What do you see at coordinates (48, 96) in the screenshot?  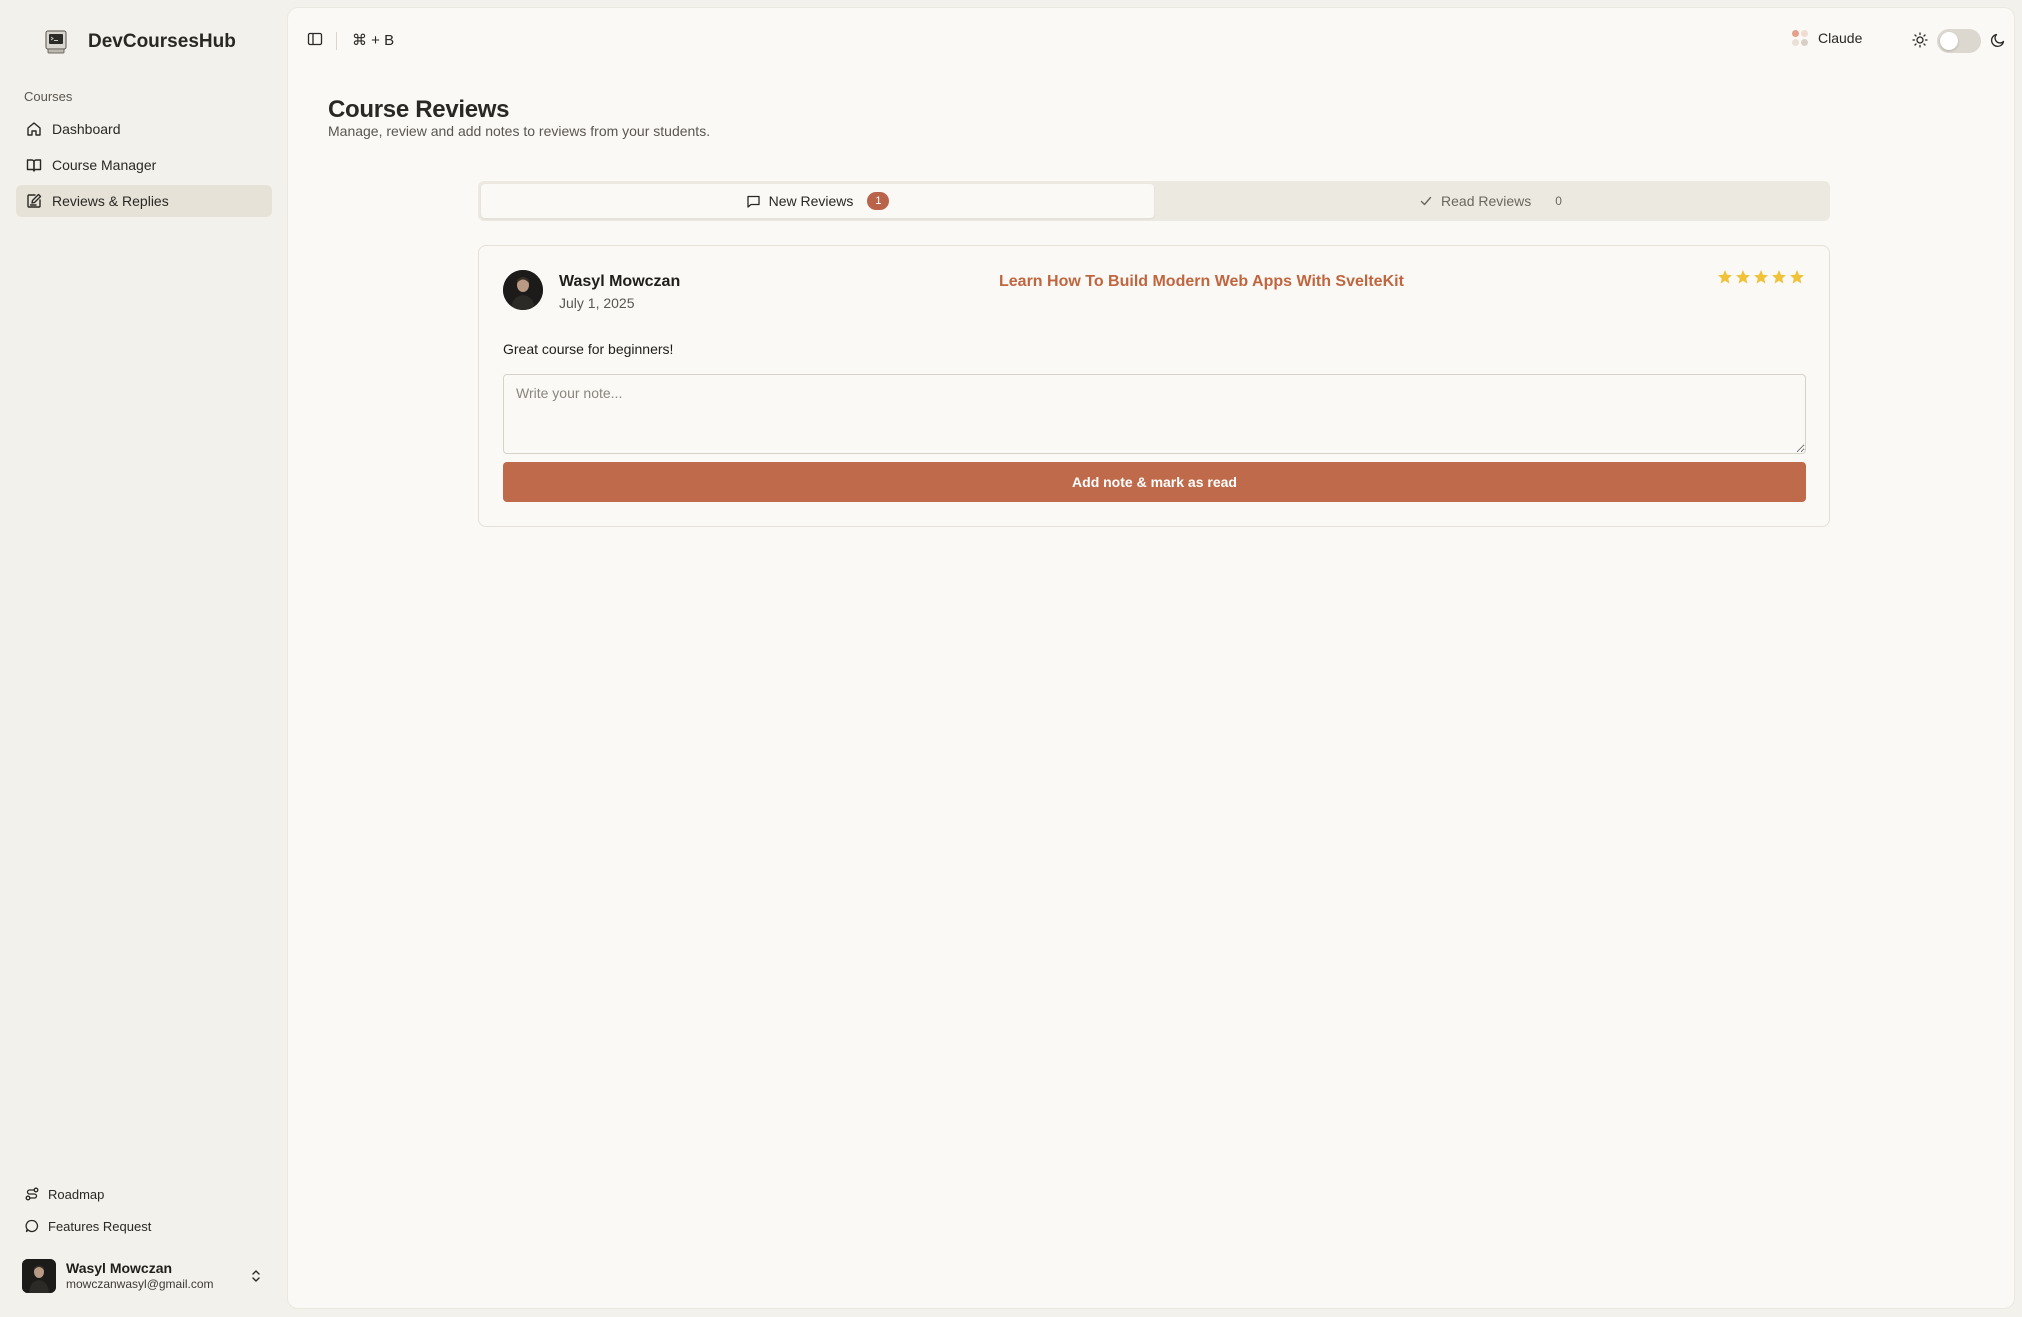 I see `section-label-courses: Courses` at bounding box center [48, 96].